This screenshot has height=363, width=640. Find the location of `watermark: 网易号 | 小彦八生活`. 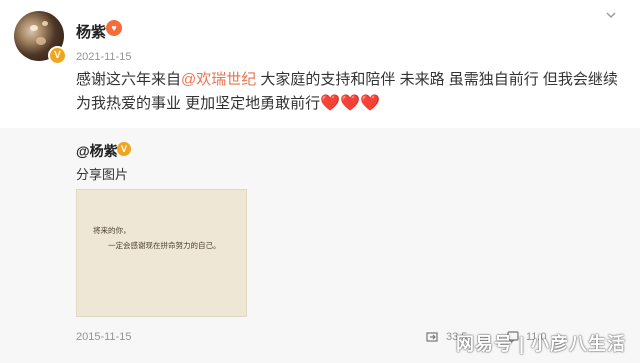

watermark: 网易号 | 小彦八生活 is located at coordinates (541, 344).